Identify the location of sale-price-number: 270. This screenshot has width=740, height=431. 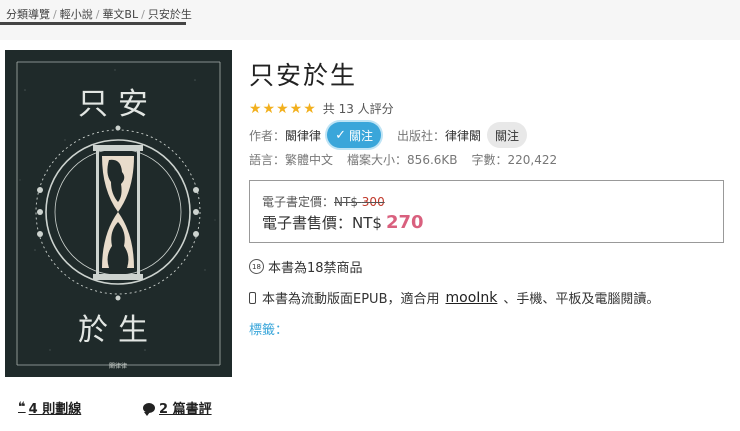
(404, 222).